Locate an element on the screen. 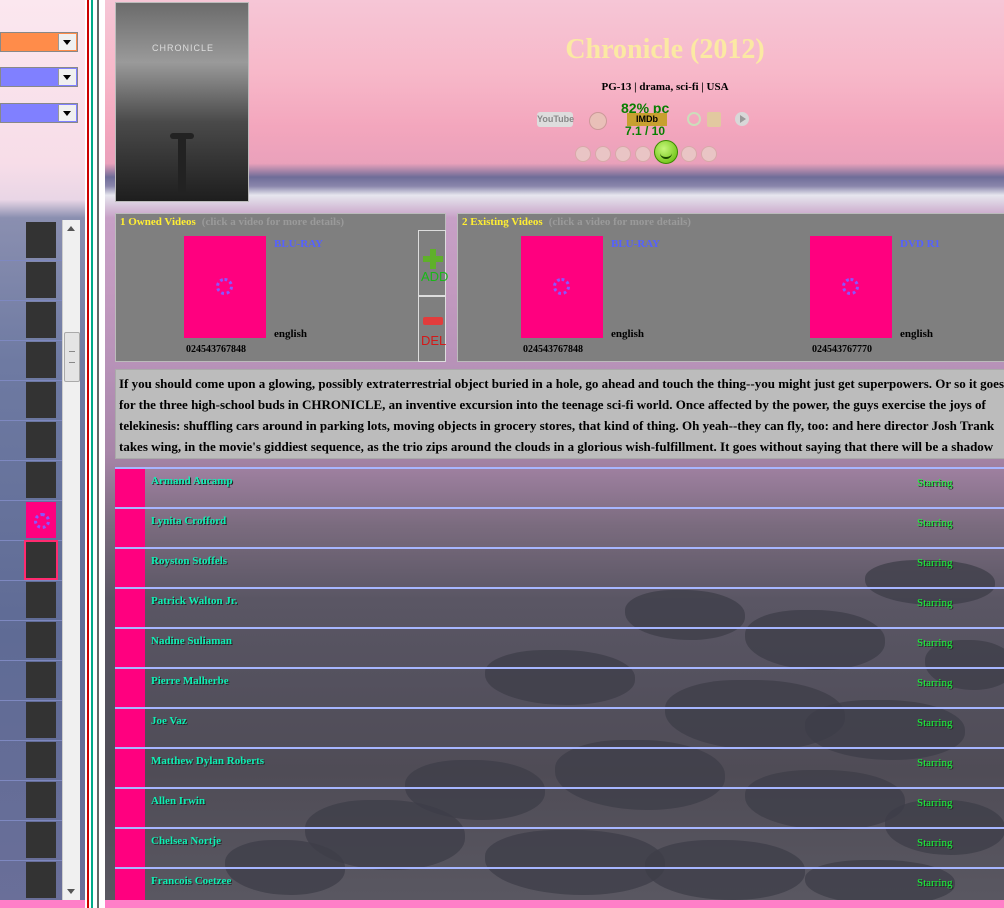  smiley-rating-1-icon is located at coordinates (583, 154).